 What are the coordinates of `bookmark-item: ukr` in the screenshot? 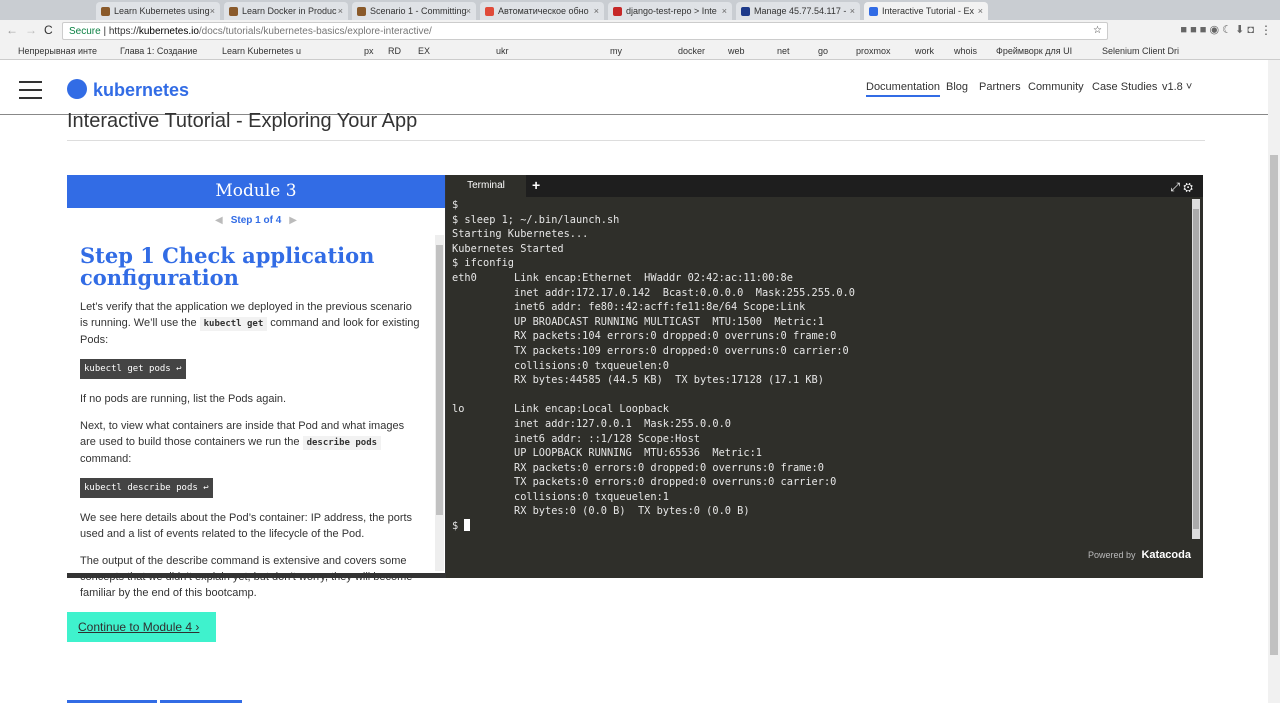 It's located at (502, 51).